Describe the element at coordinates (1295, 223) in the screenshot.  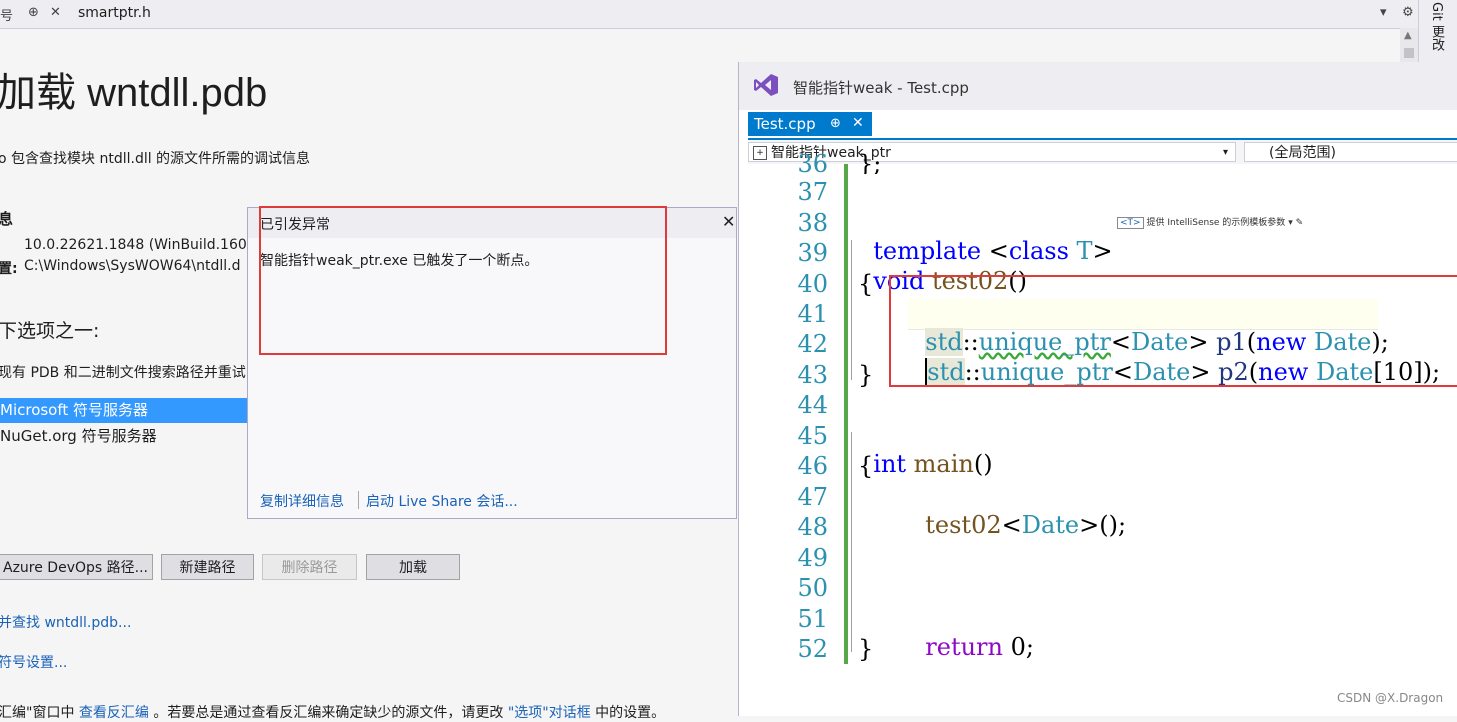
I see `chevron-down-icon: ▾ ✎` at that location.